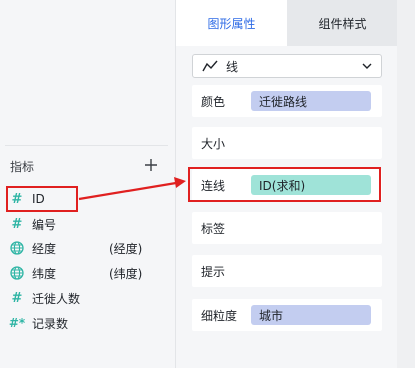 The width and height of the screenshot is (415, 368). I want to click on property-label-setting: 标签, so click(287, 228).